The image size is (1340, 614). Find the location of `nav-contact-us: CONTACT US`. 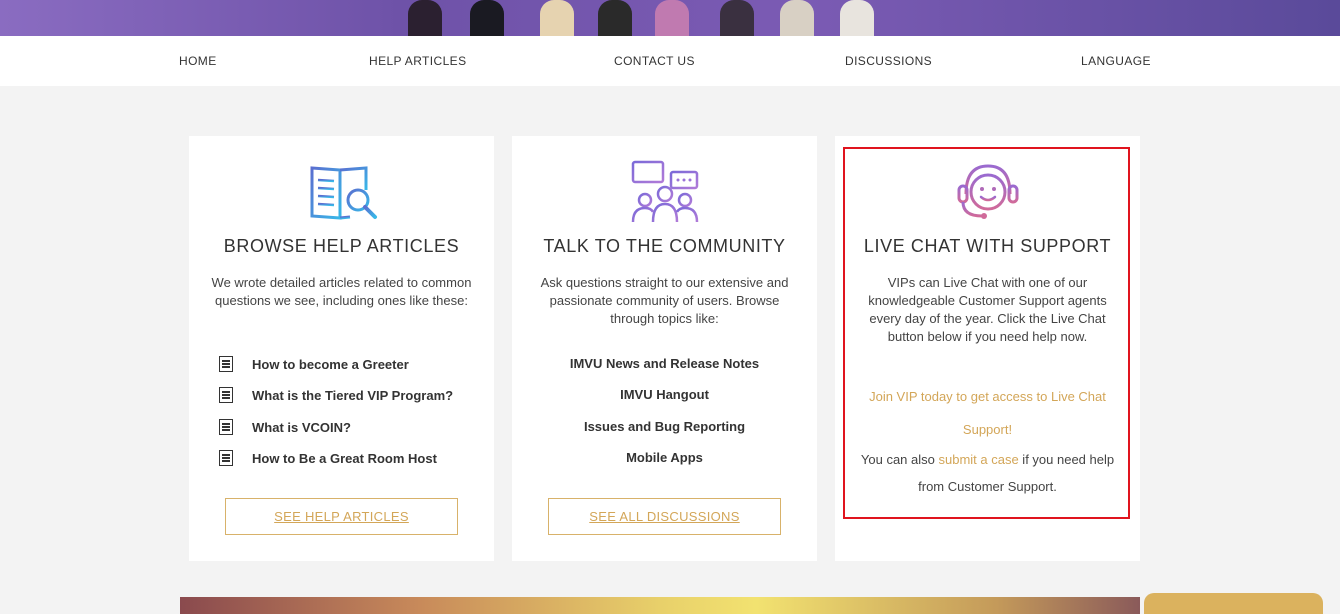

nav-contact-us: CONTACT US is located at coordinates (654, 61).